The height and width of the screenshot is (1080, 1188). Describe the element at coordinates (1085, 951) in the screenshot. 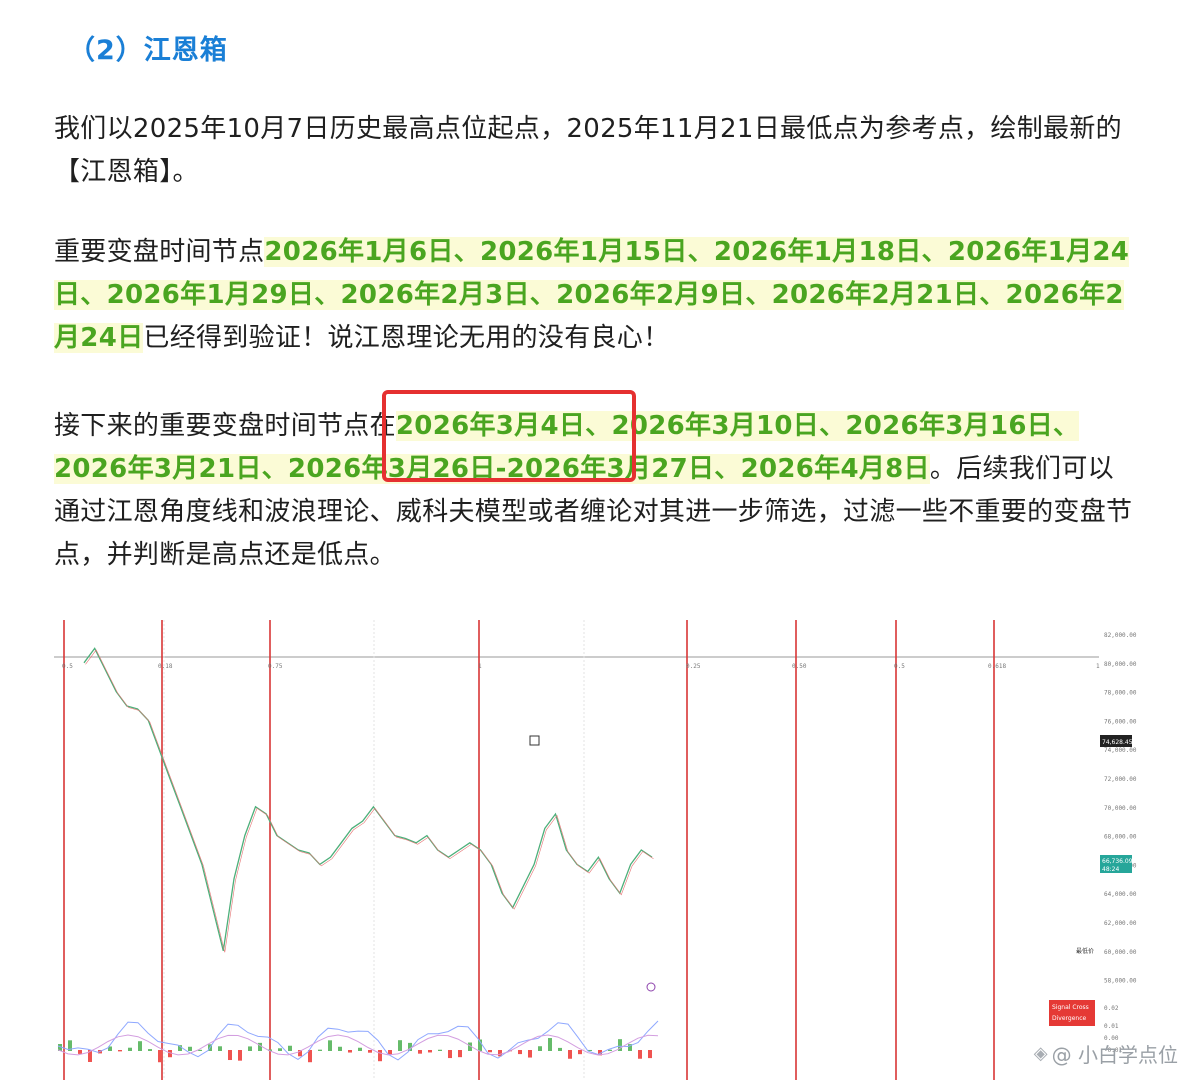

I see `lowest-price-label: 最低价` at that location.